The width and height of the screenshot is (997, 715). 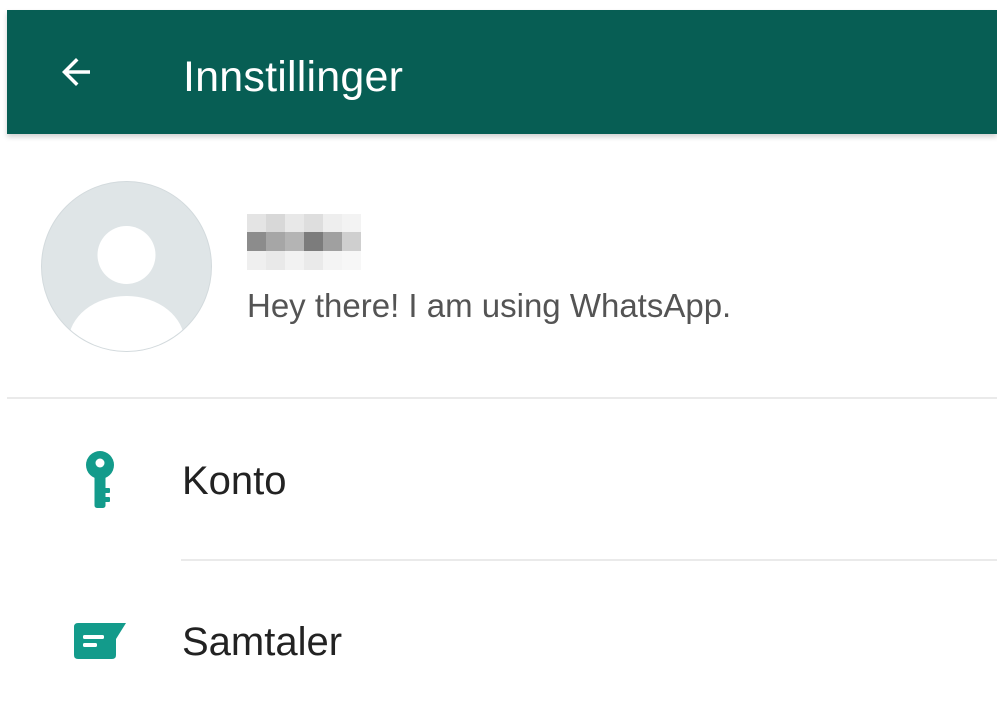 What do you see at coordinates (489, 305) in the screenshot?
I see `profile-status: Hey there! I am using WhatsApp.` at bounding box center [489, 305].